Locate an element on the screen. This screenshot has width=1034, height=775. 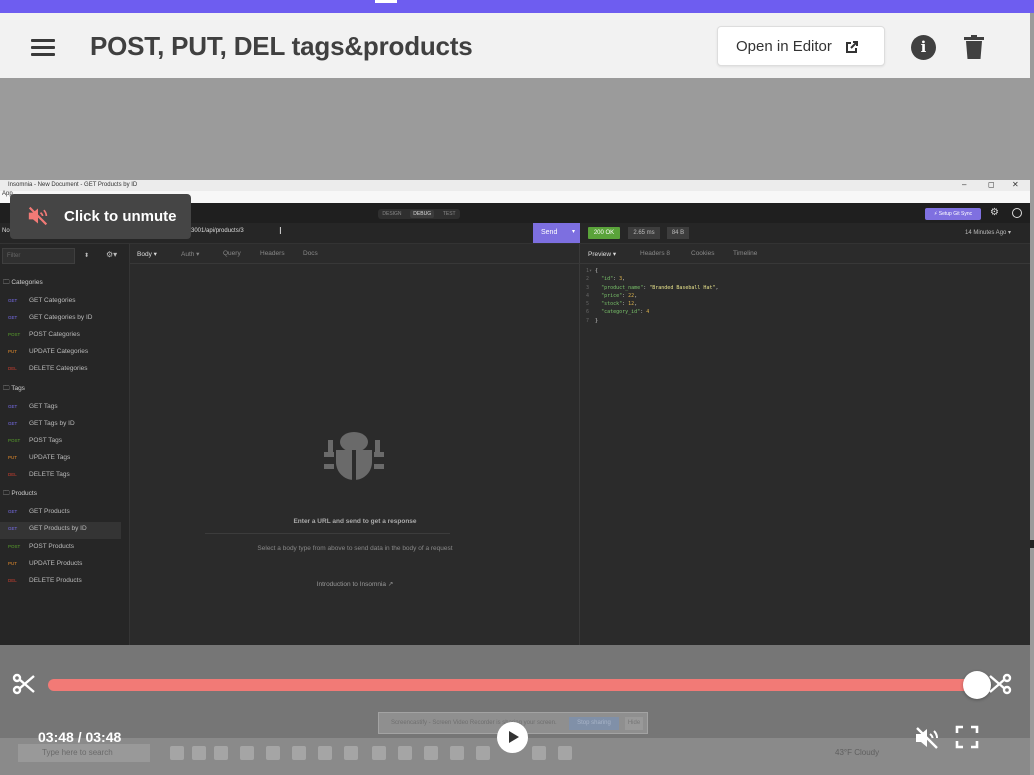
external-link-icon is located at coordinates (852, 47).